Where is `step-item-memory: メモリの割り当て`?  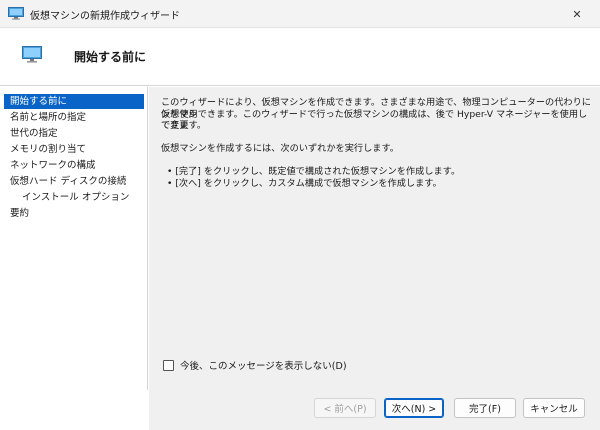 step-item-memory: メモリの割り当て is located at coordinates (45, 149).